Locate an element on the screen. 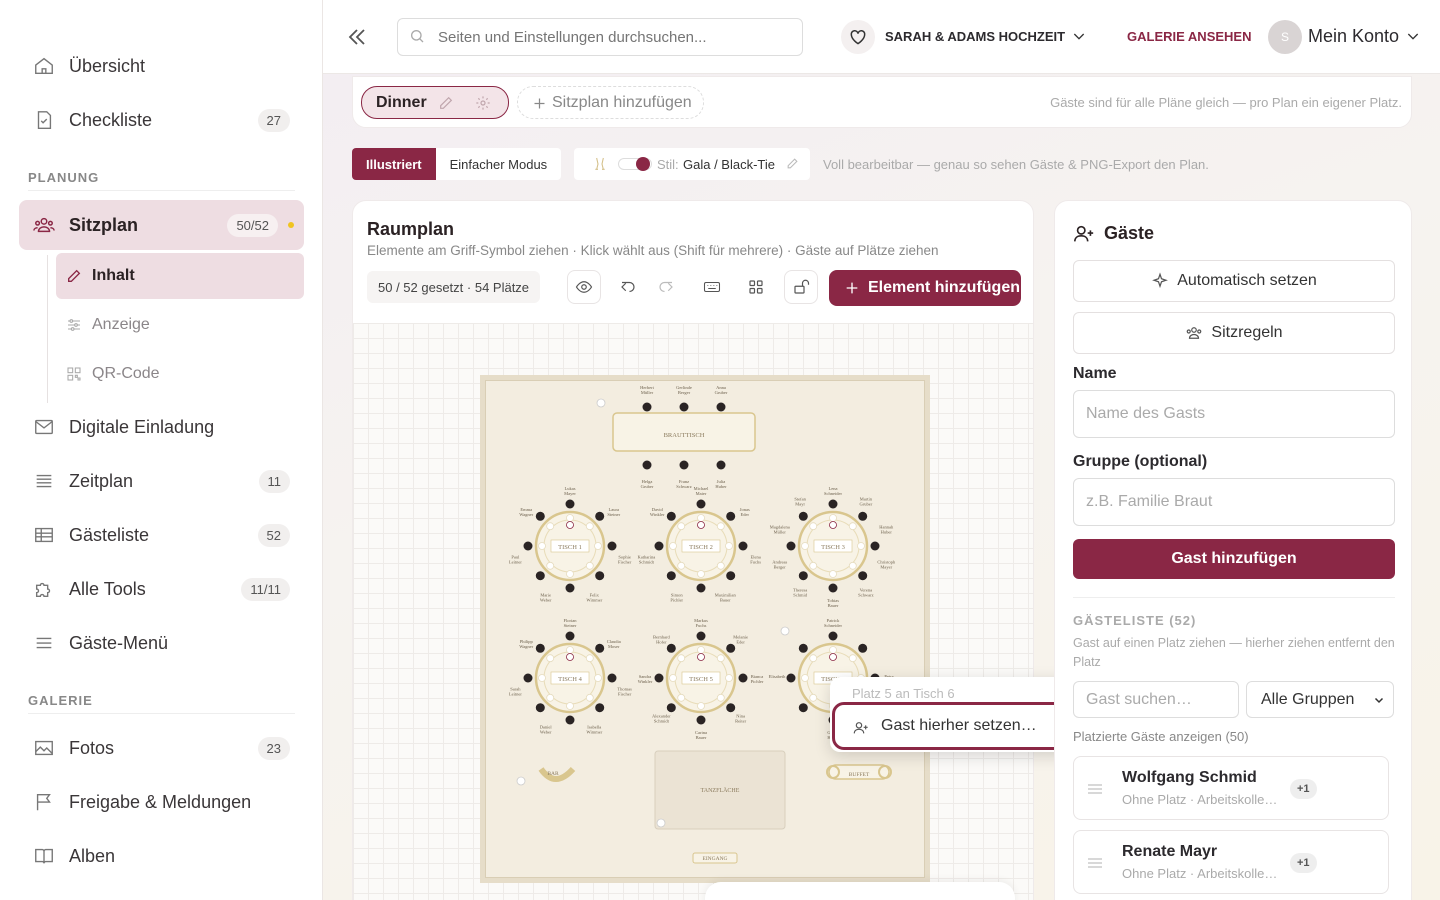 This screenshot has width=1440, height=900. show-placed-toggle: Platzierte Gäste anzeigen (50) is located at coordinates (1161, 736).